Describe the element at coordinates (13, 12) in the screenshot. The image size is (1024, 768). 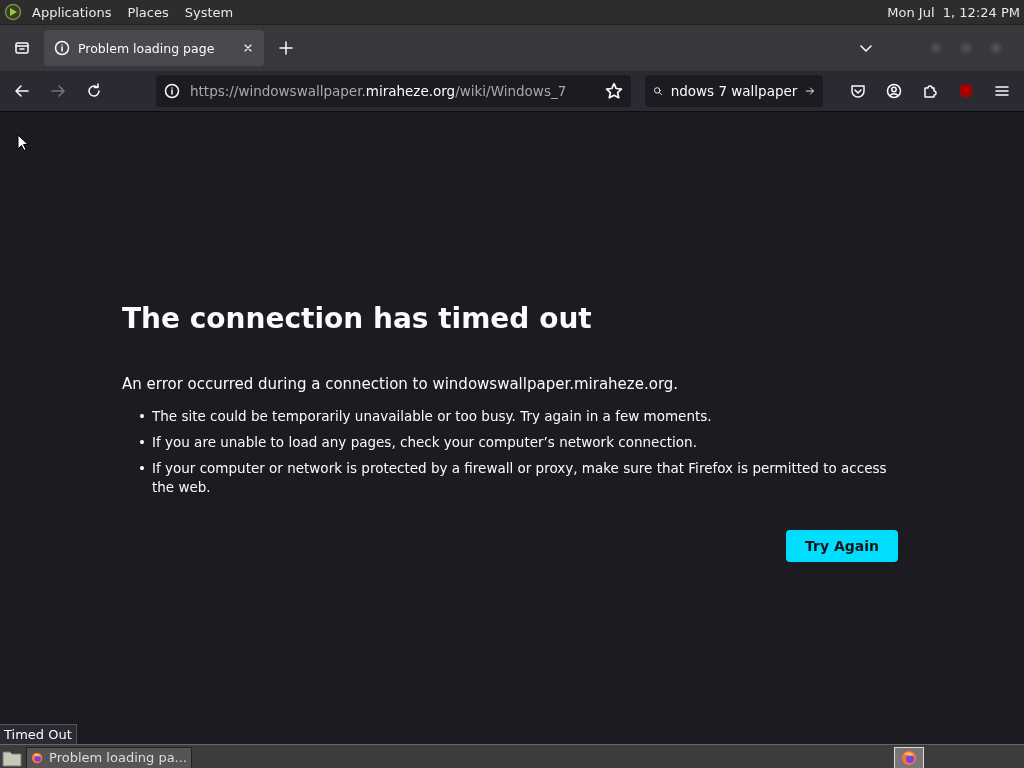
I see `distro-logo-icon` at that location.